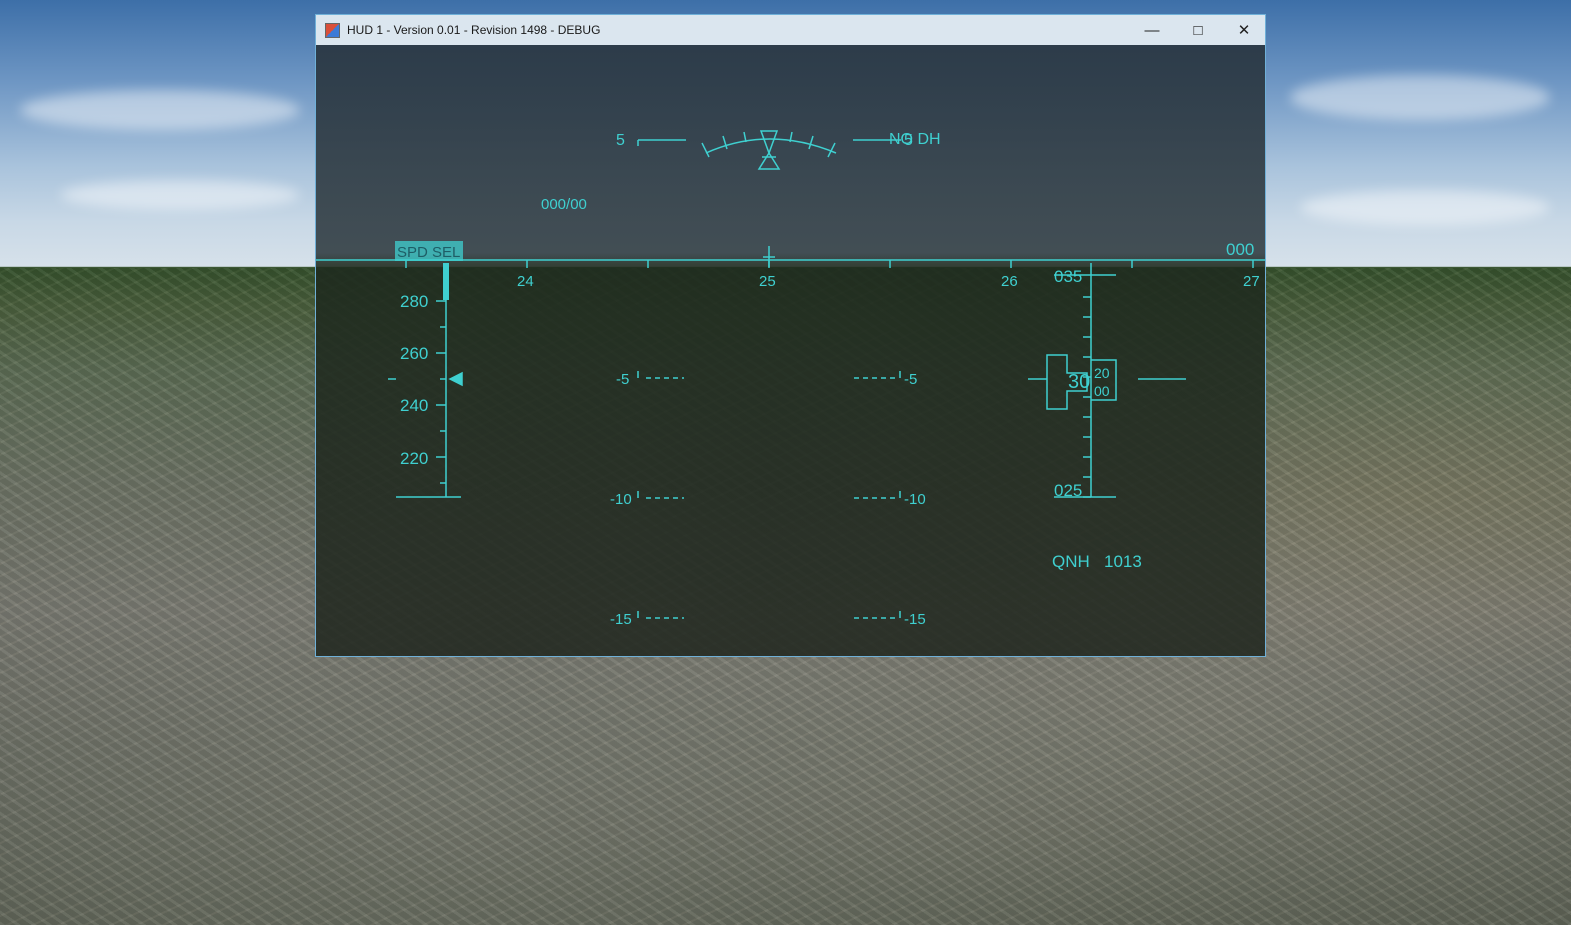  What do you see at coordinates (455, 379) in the screenshot?
I see `speed-bug` at bounding box center [455, 379].